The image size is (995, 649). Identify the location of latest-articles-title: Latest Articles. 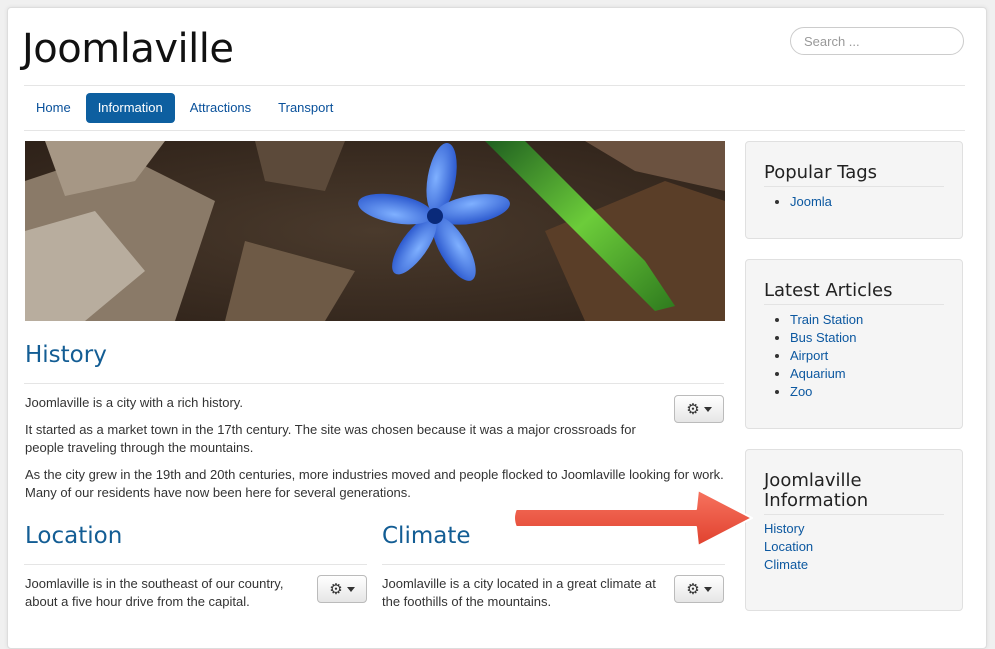
(828, 290).